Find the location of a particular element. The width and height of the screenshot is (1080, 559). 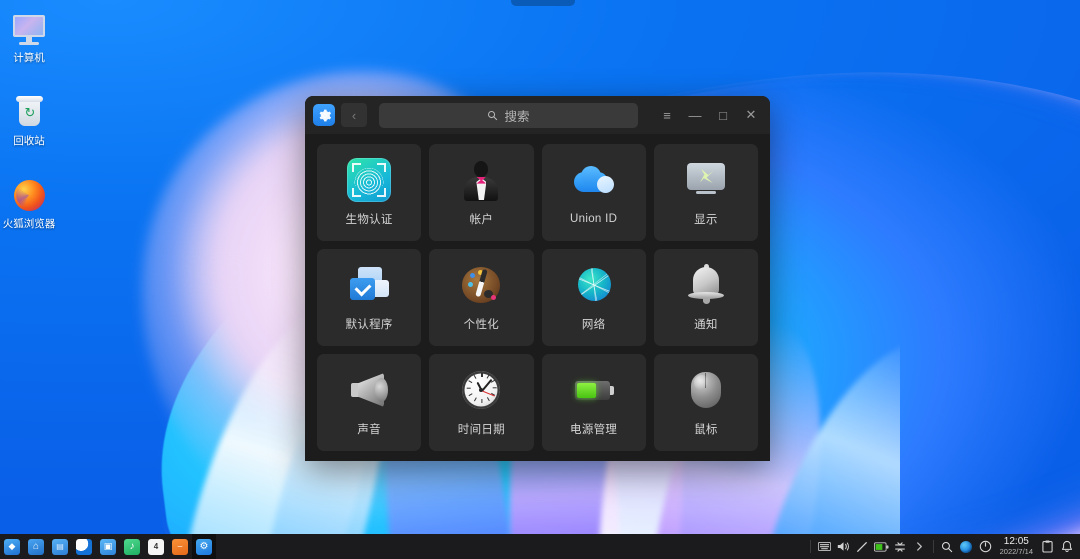

desktop-icon-trash: ↻ 回收站 is located at coordinates (29, 119).